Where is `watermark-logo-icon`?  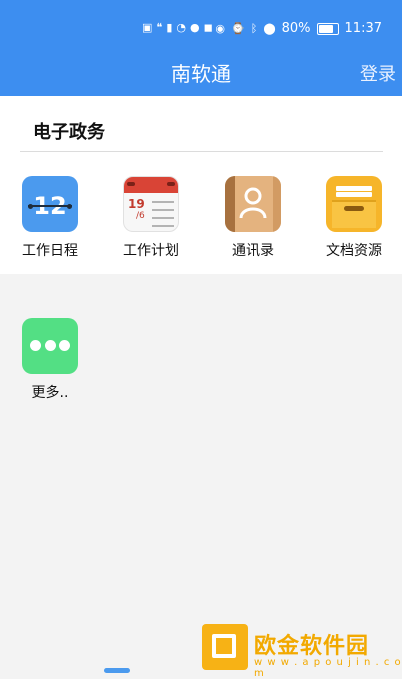 watermark-logo-icon is located at coordinates (225, 647).